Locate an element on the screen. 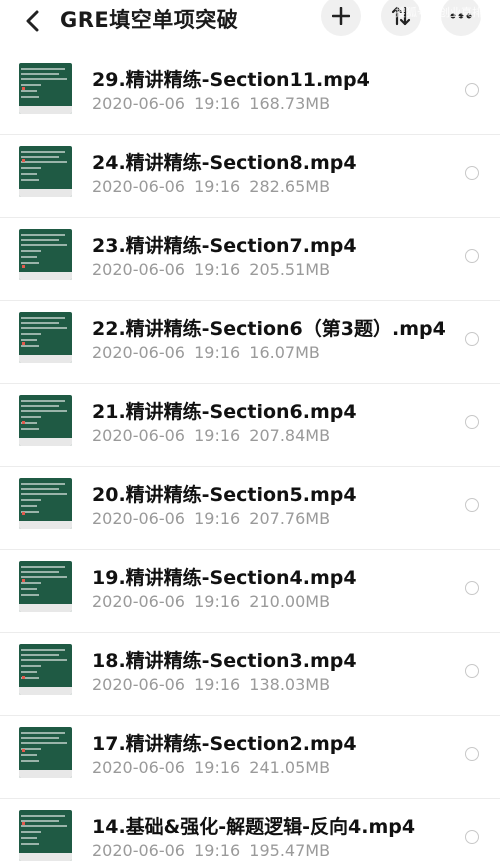 The image size is (500, 861). file-meta: 2020-06-06 19:16 205.51MB is located at coordinates (211, 269).